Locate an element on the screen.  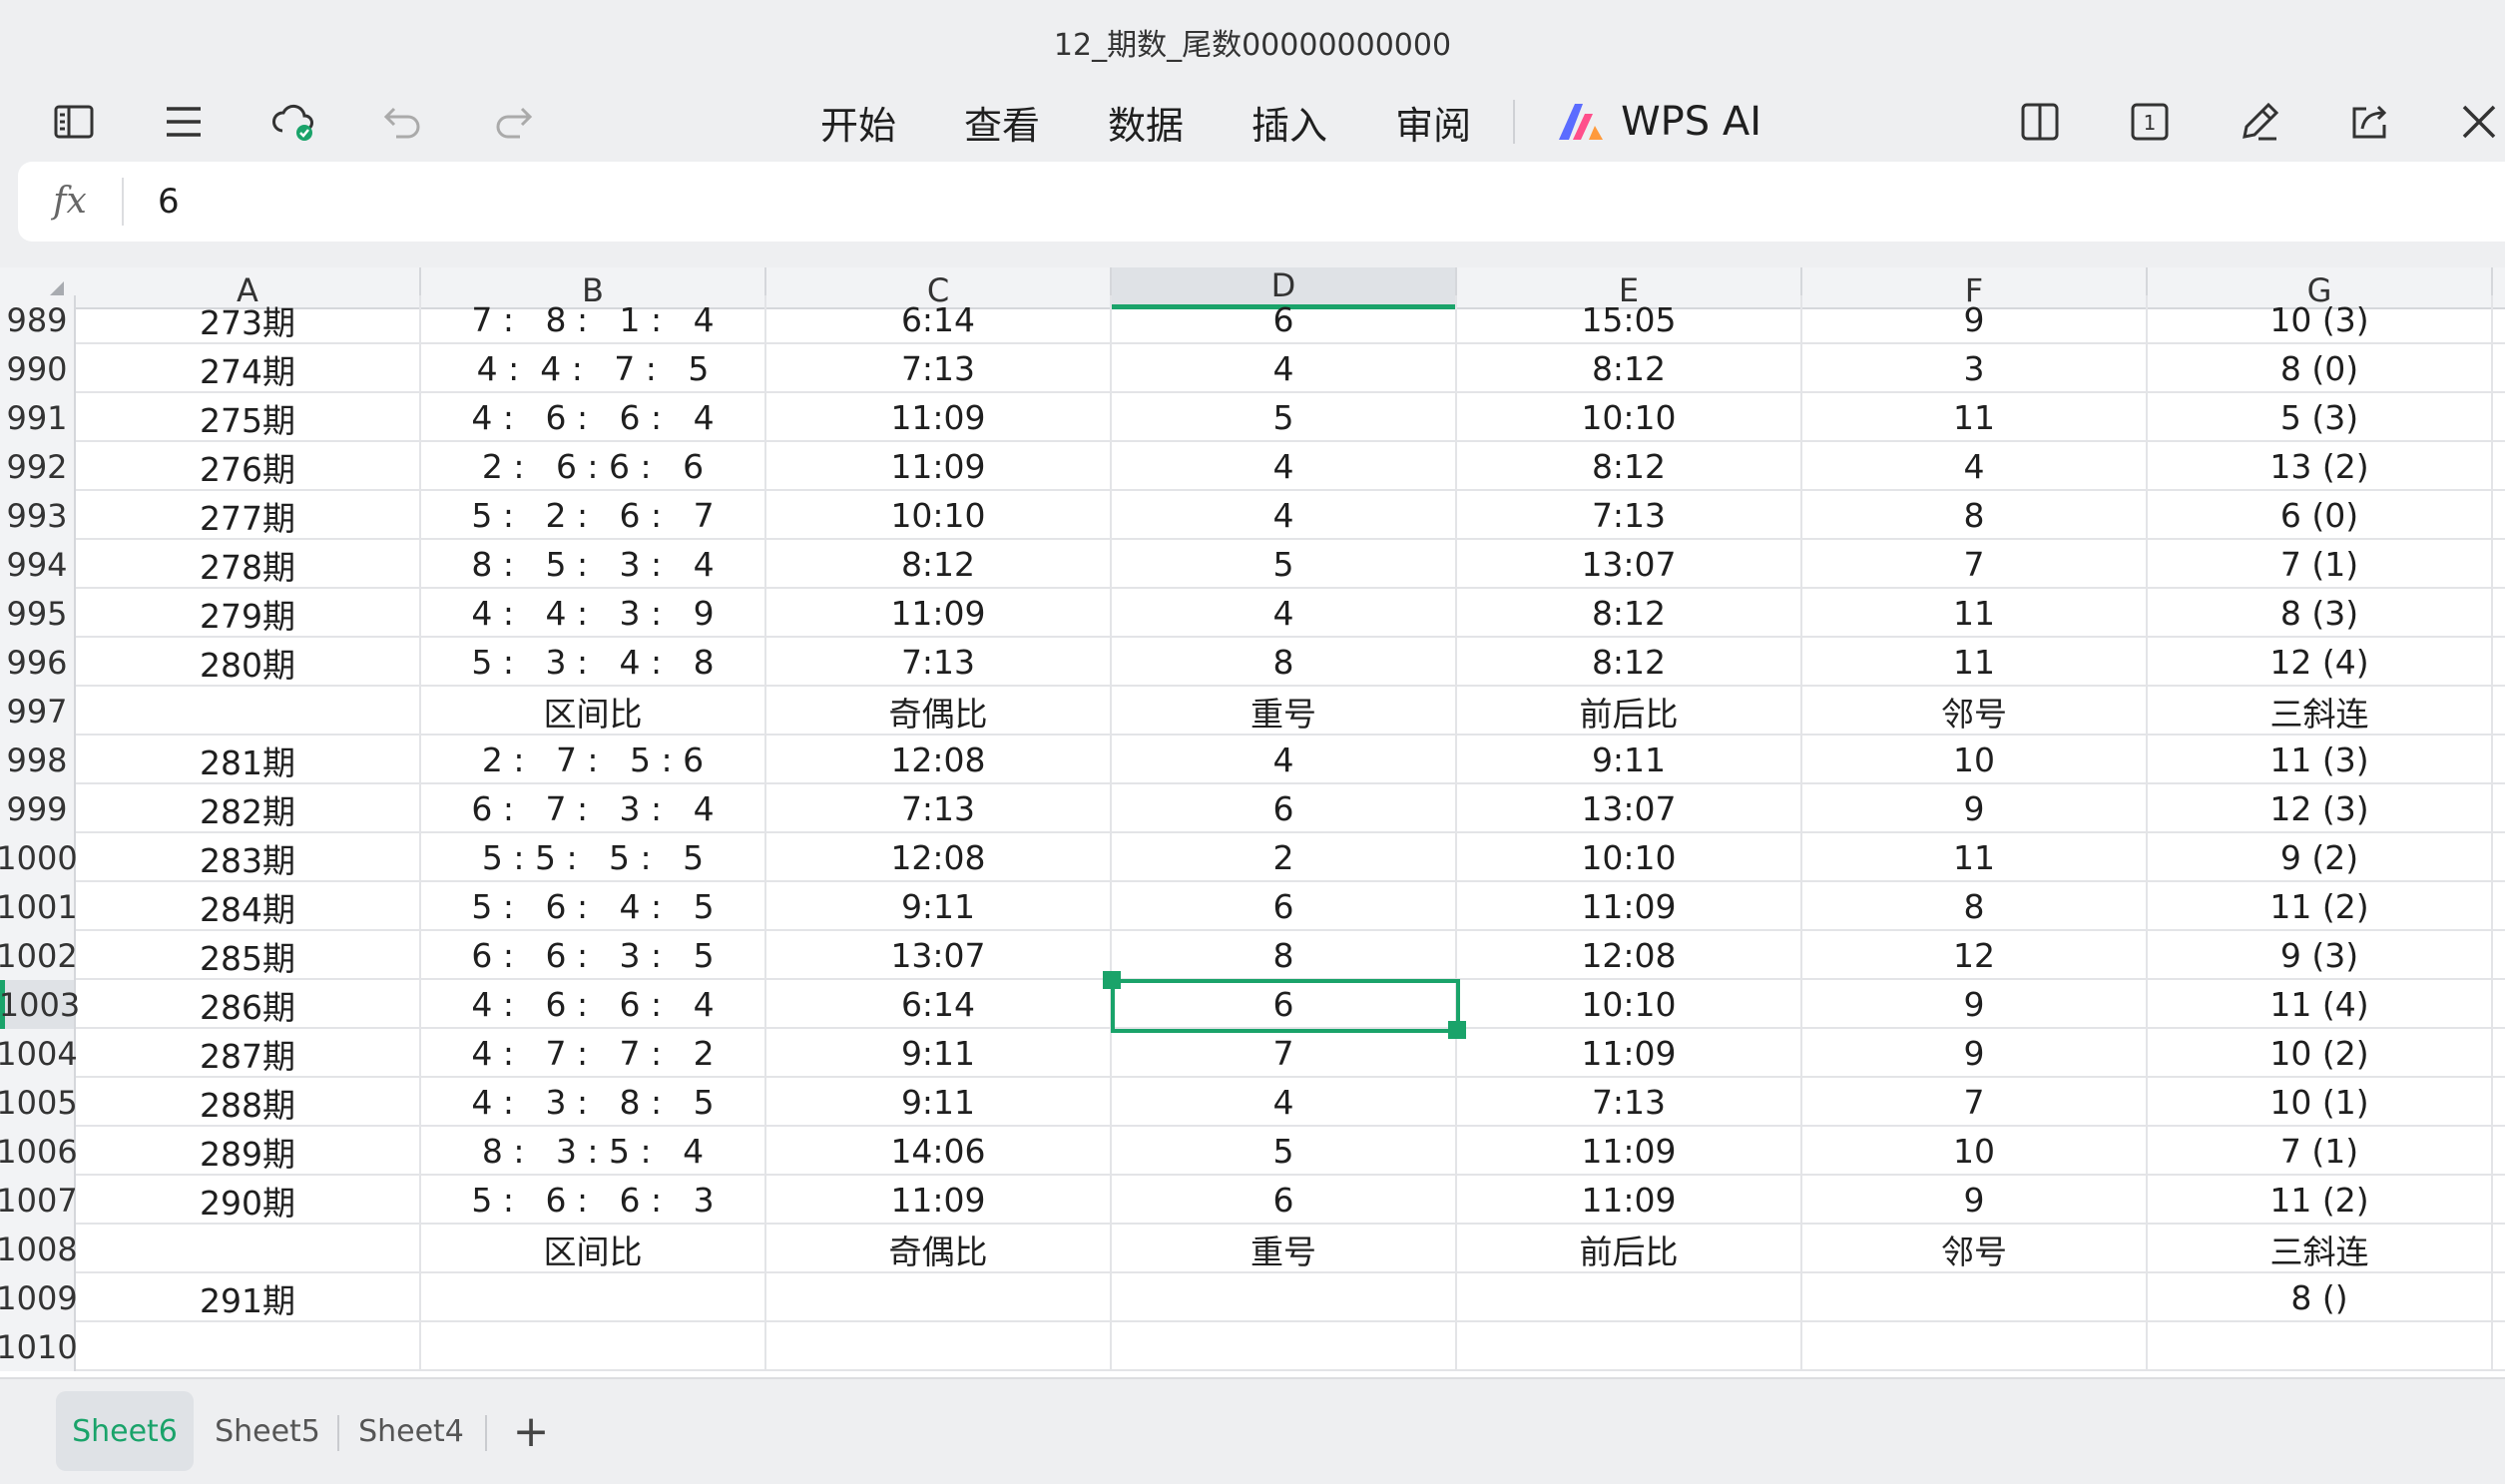
cell-a is located at coordinates (249, 711).